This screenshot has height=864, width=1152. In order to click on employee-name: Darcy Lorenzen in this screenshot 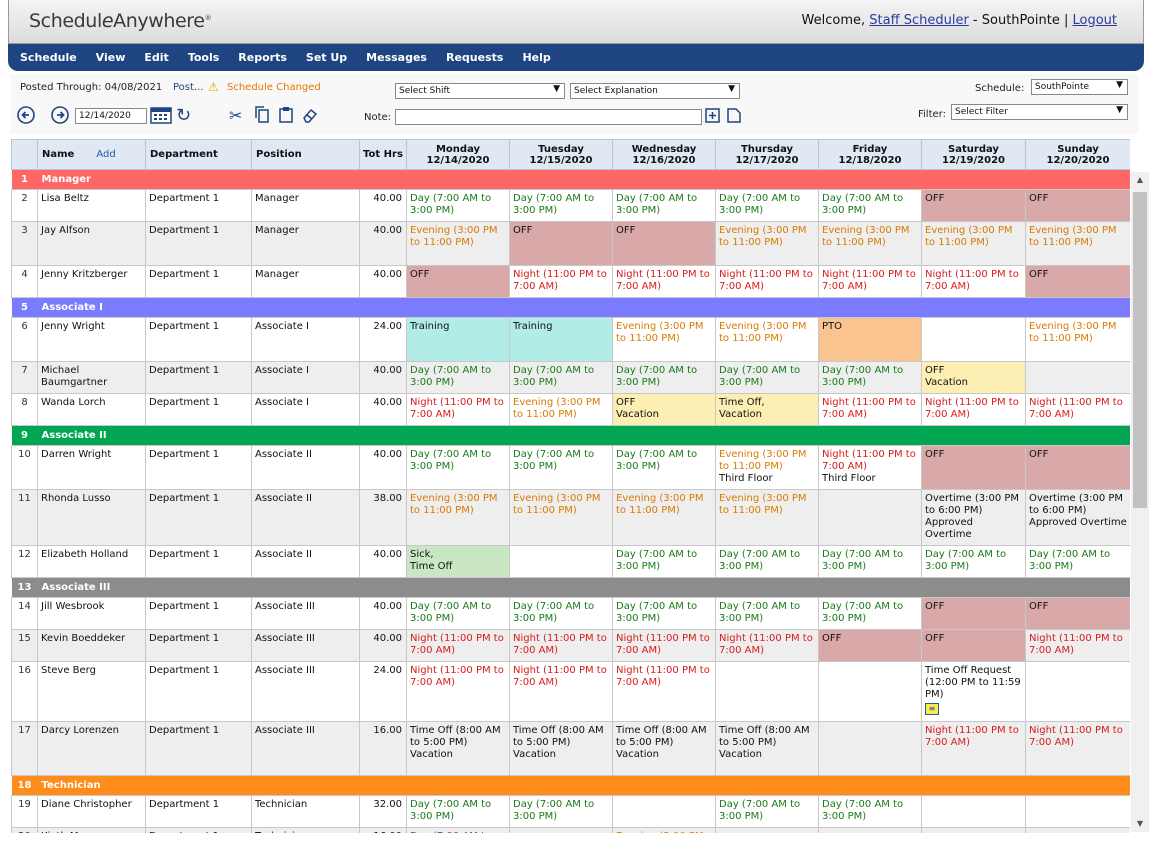, I will do `click(91, 748)`.